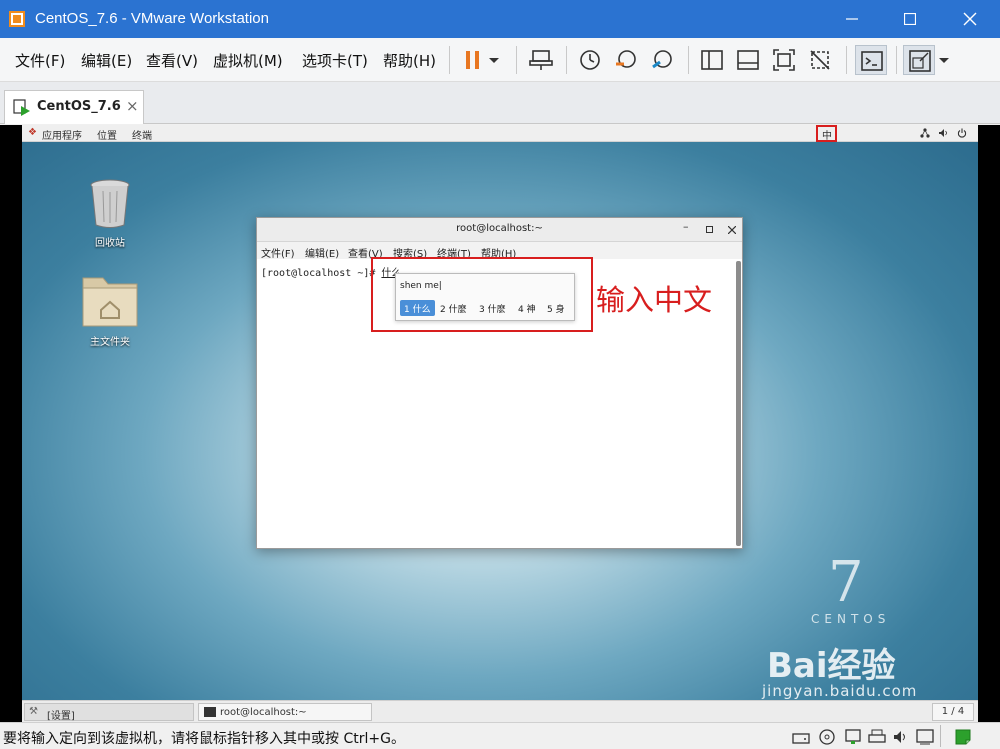 This screenshot has width=1000, height=749. I want to click on terminal-app-icon, so click(210, 712).